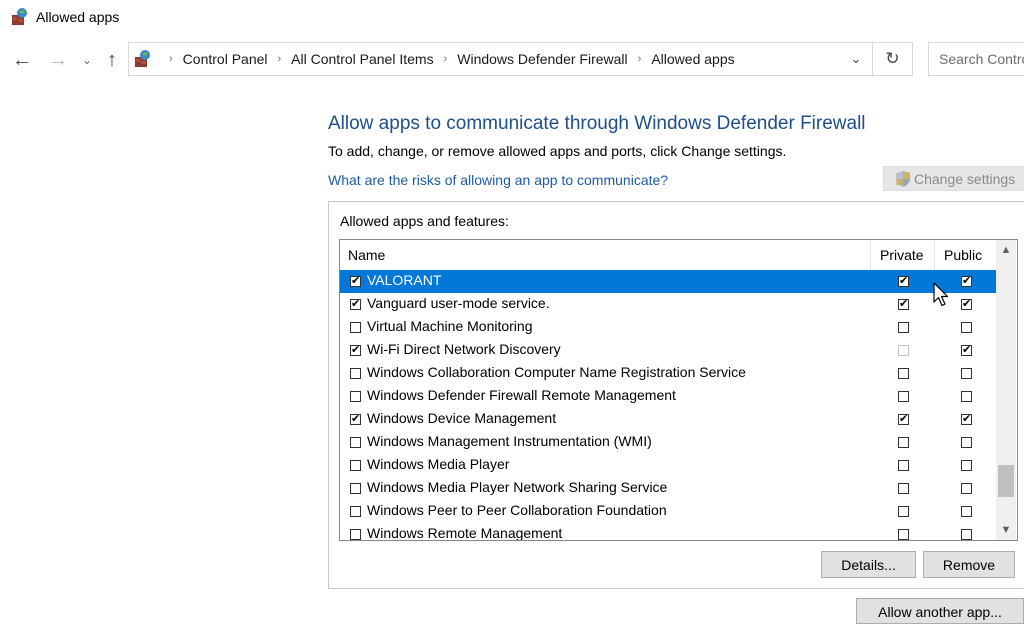 The image size is (1024, 624). What do you see at coordinates (668, 281) in the screenshot?
I see `list-item: ✔ VALORANT ✔ ✔` at bounding box center [668, 281].